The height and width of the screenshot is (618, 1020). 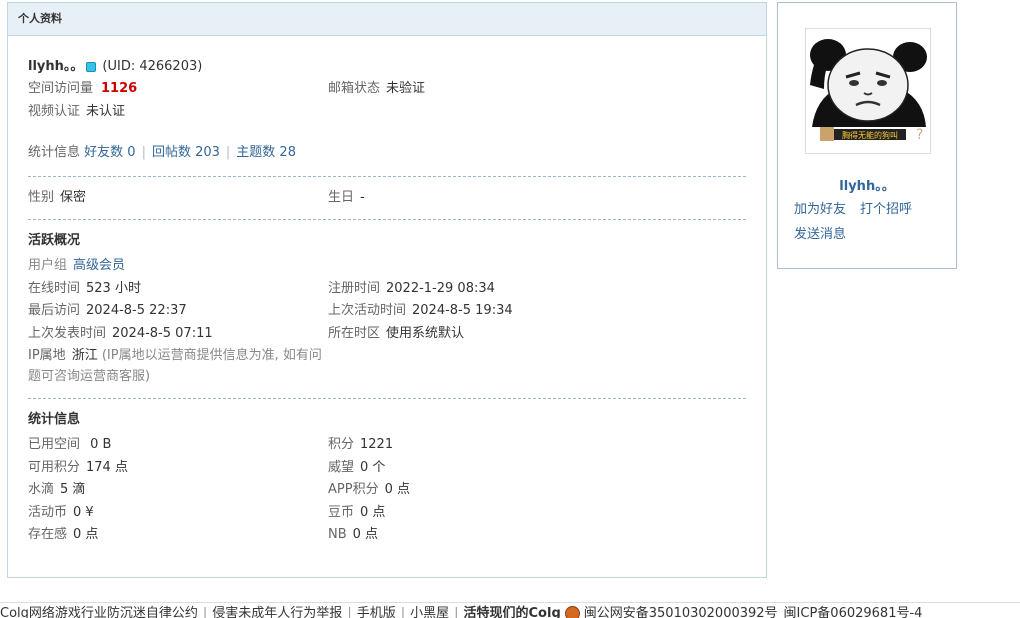 I want to click on user-actions: 加为好友 打个招呼 发送消息, so click(x=860, y=222).